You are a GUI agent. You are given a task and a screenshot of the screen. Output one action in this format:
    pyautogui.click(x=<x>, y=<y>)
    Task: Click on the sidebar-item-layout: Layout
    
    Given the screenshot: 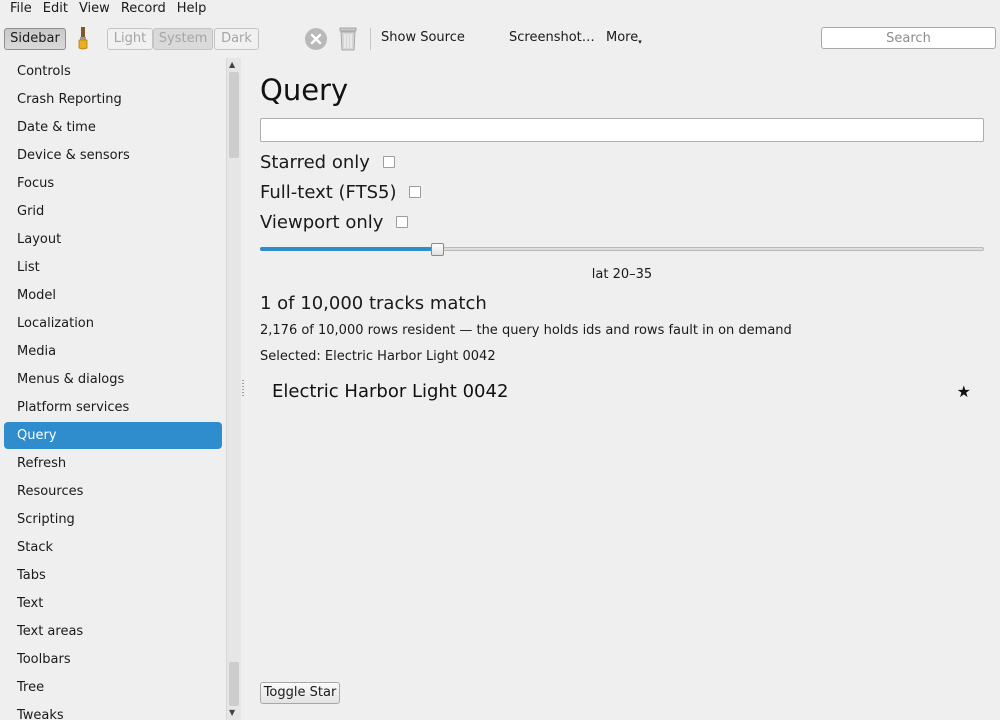 What is the action you would take?
    pyautogui.click(x=113, y=239)
    